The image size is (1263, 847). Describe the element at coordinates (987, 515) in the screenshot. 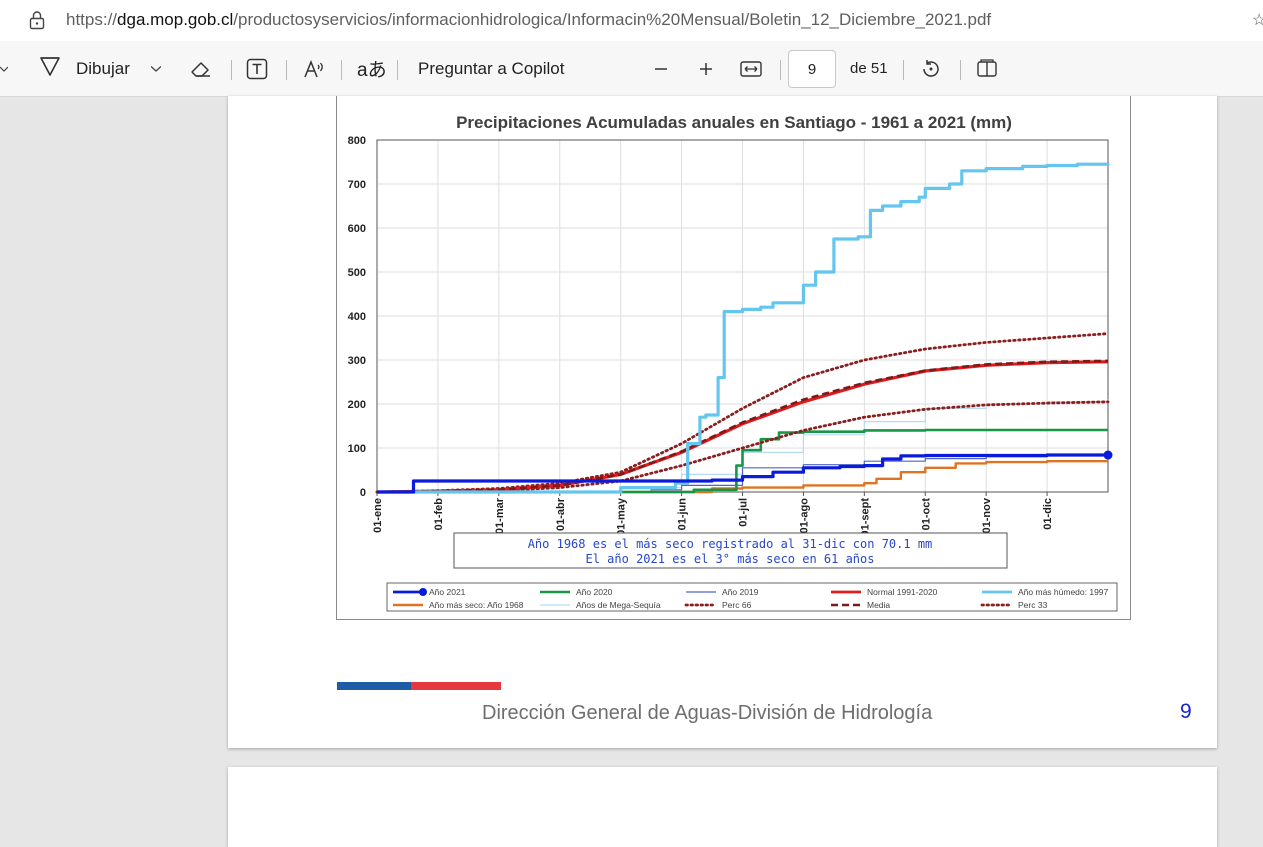

I see `x-tick-label: 01-nov` at that location.